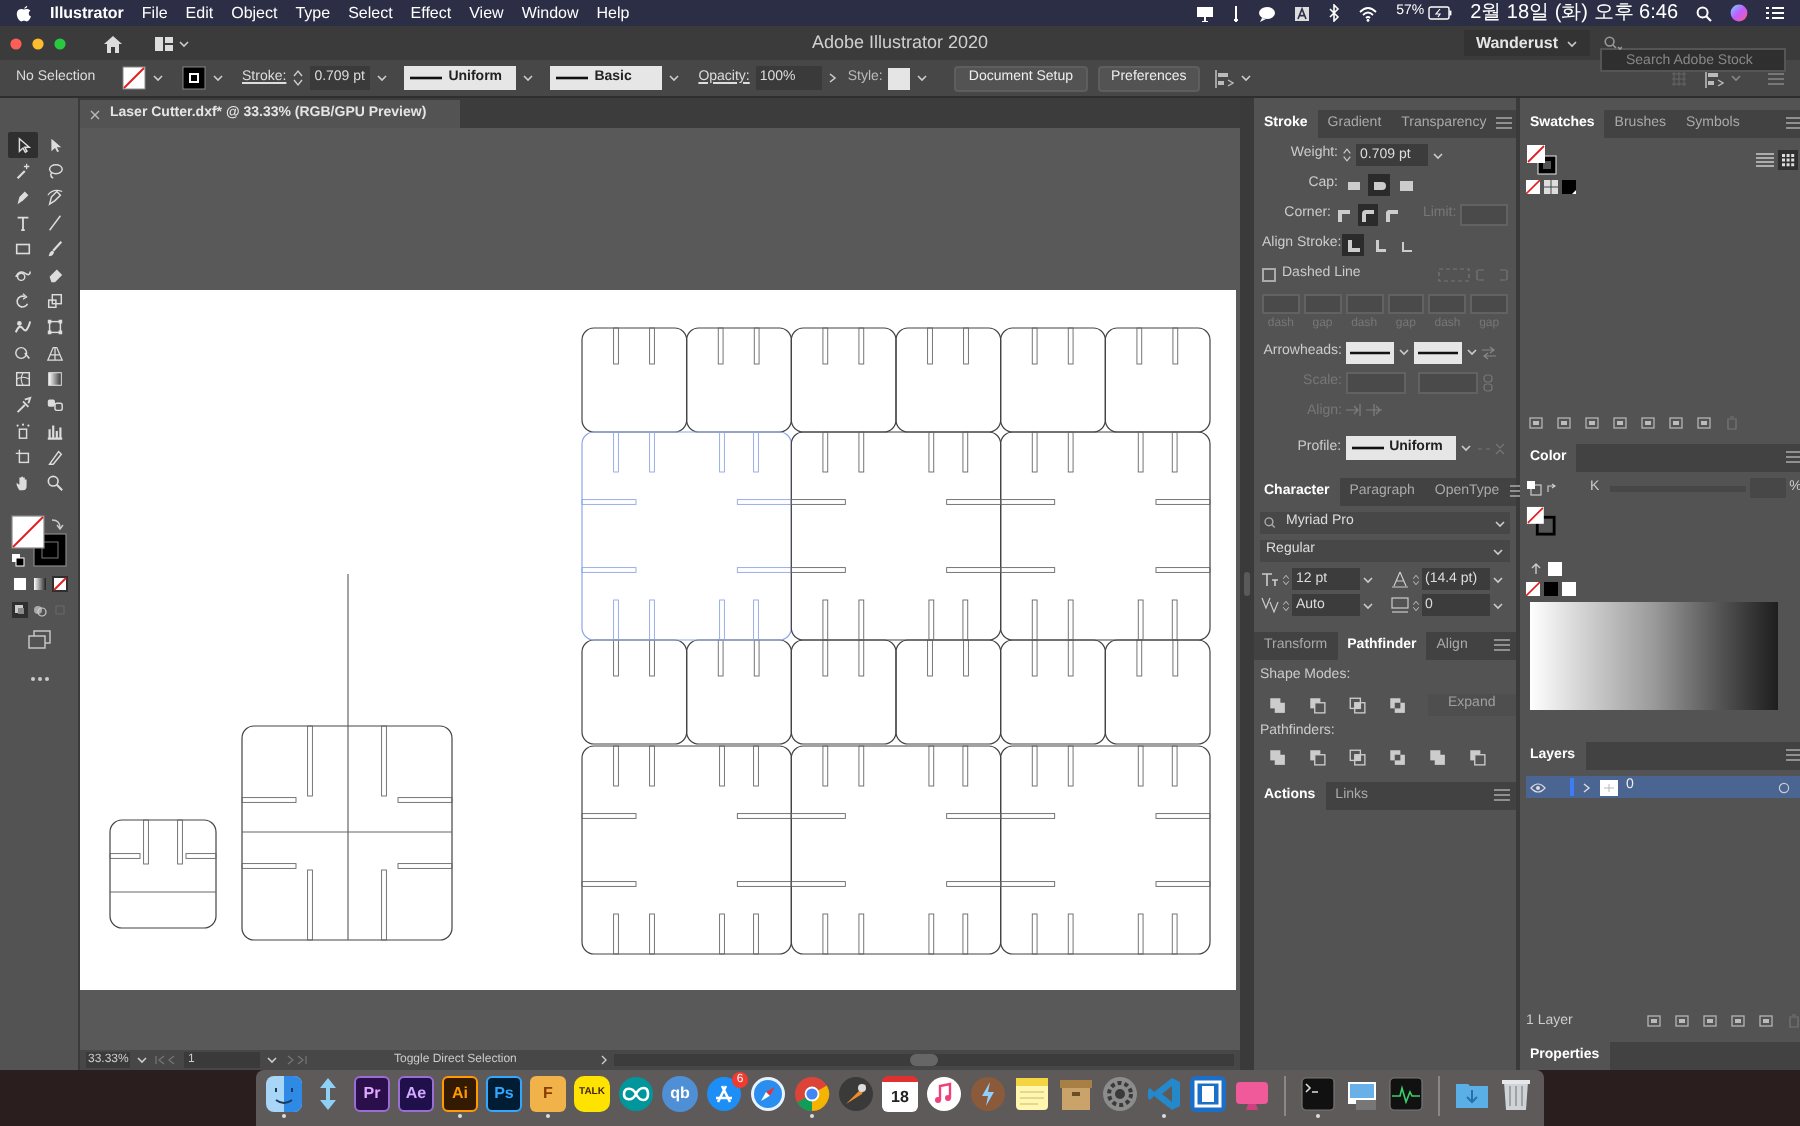 Image resolution: width=1800 pixels, height=1126 pixels. I want to click on menu-item: File, so click(154, 13).